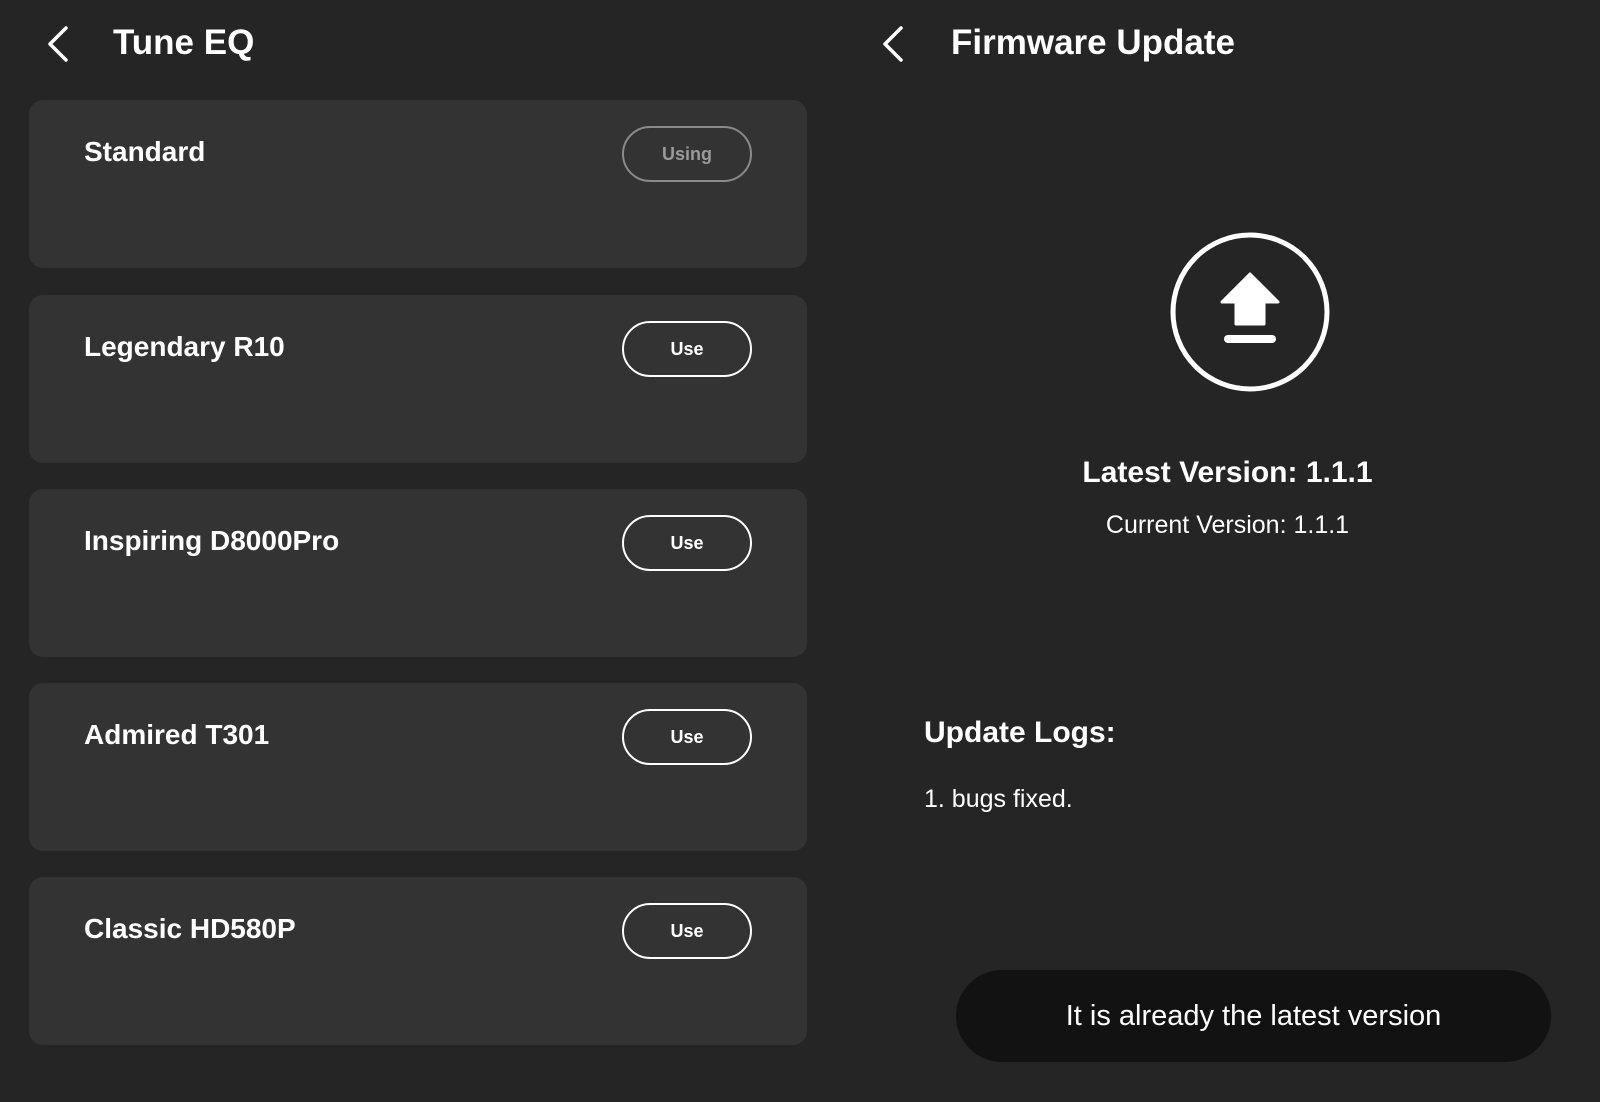 The image size is (1600, 1102). I want to click on eq-preset-name: Inspiring D8000Pro, so click(212, 540).